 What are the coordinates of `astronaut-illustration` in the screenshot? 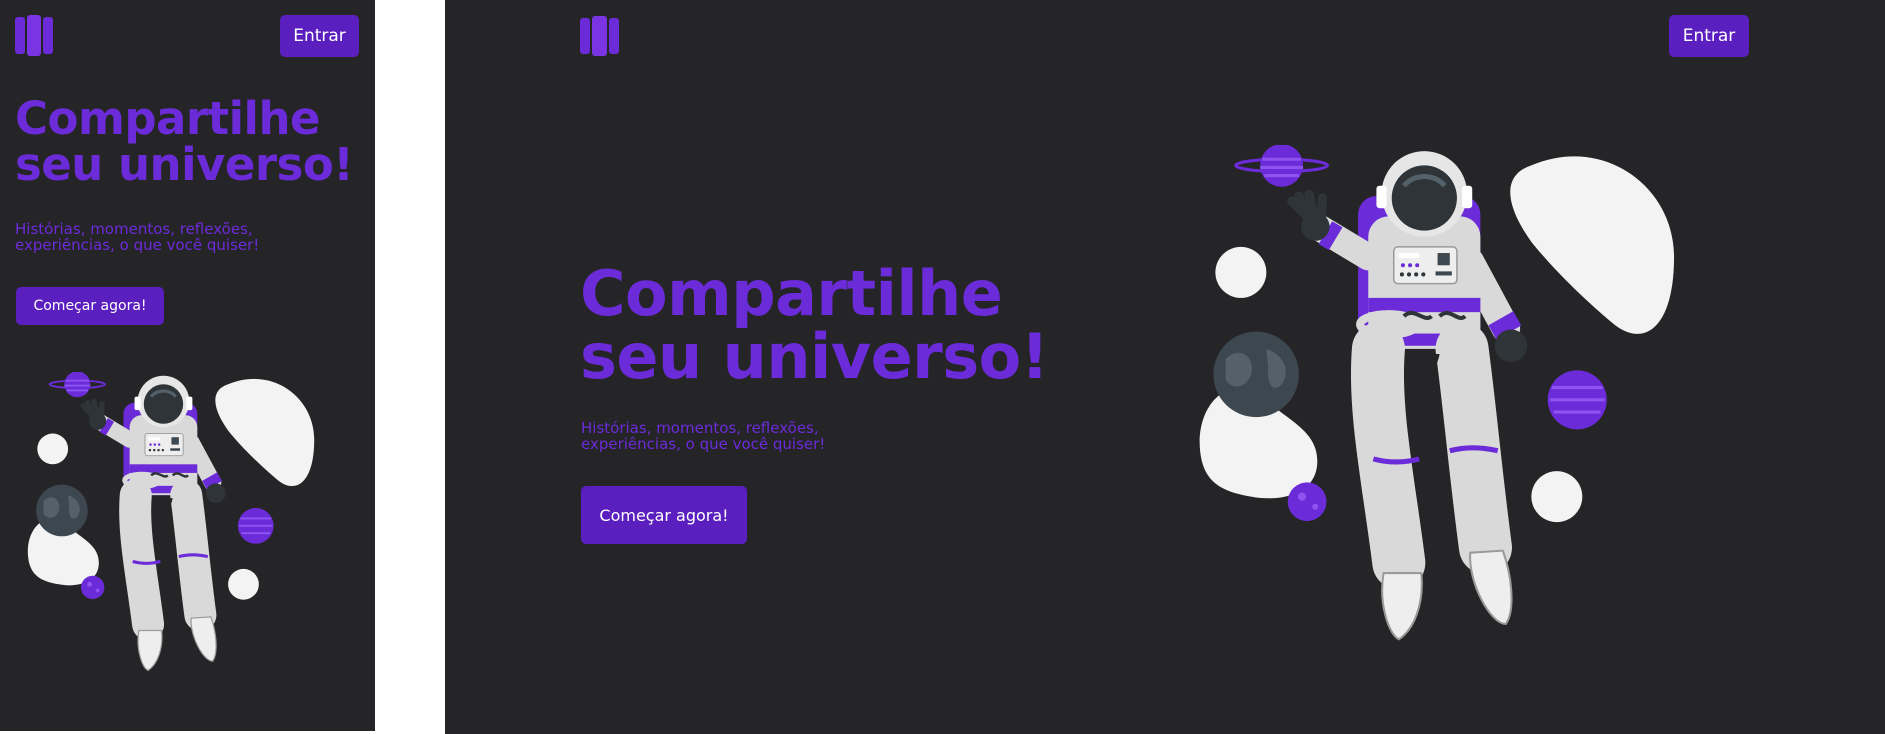 It's located at (185, 532).